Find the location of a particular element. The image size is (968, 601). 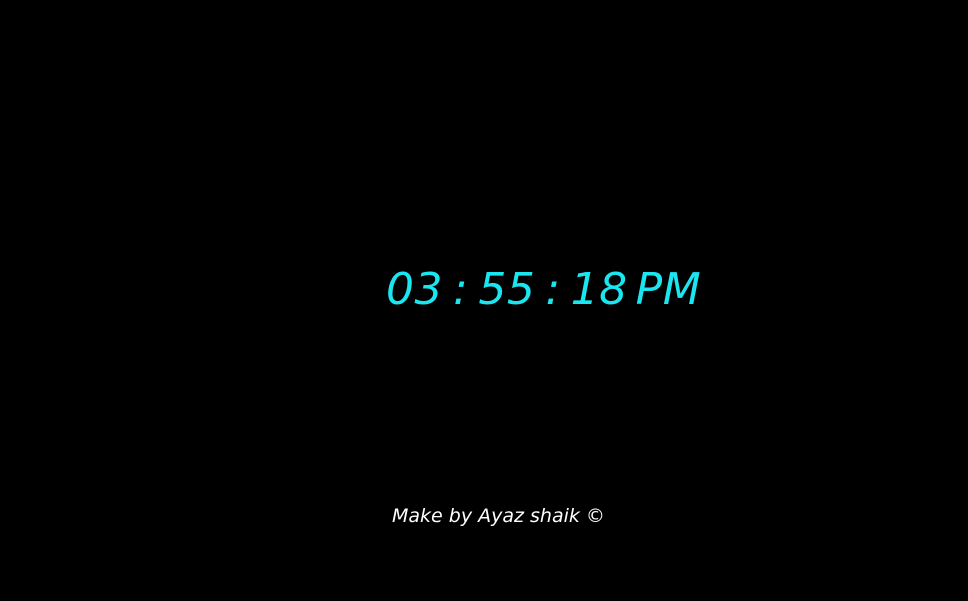

clock-minutes: 55 is located at coordinates (507, 289).